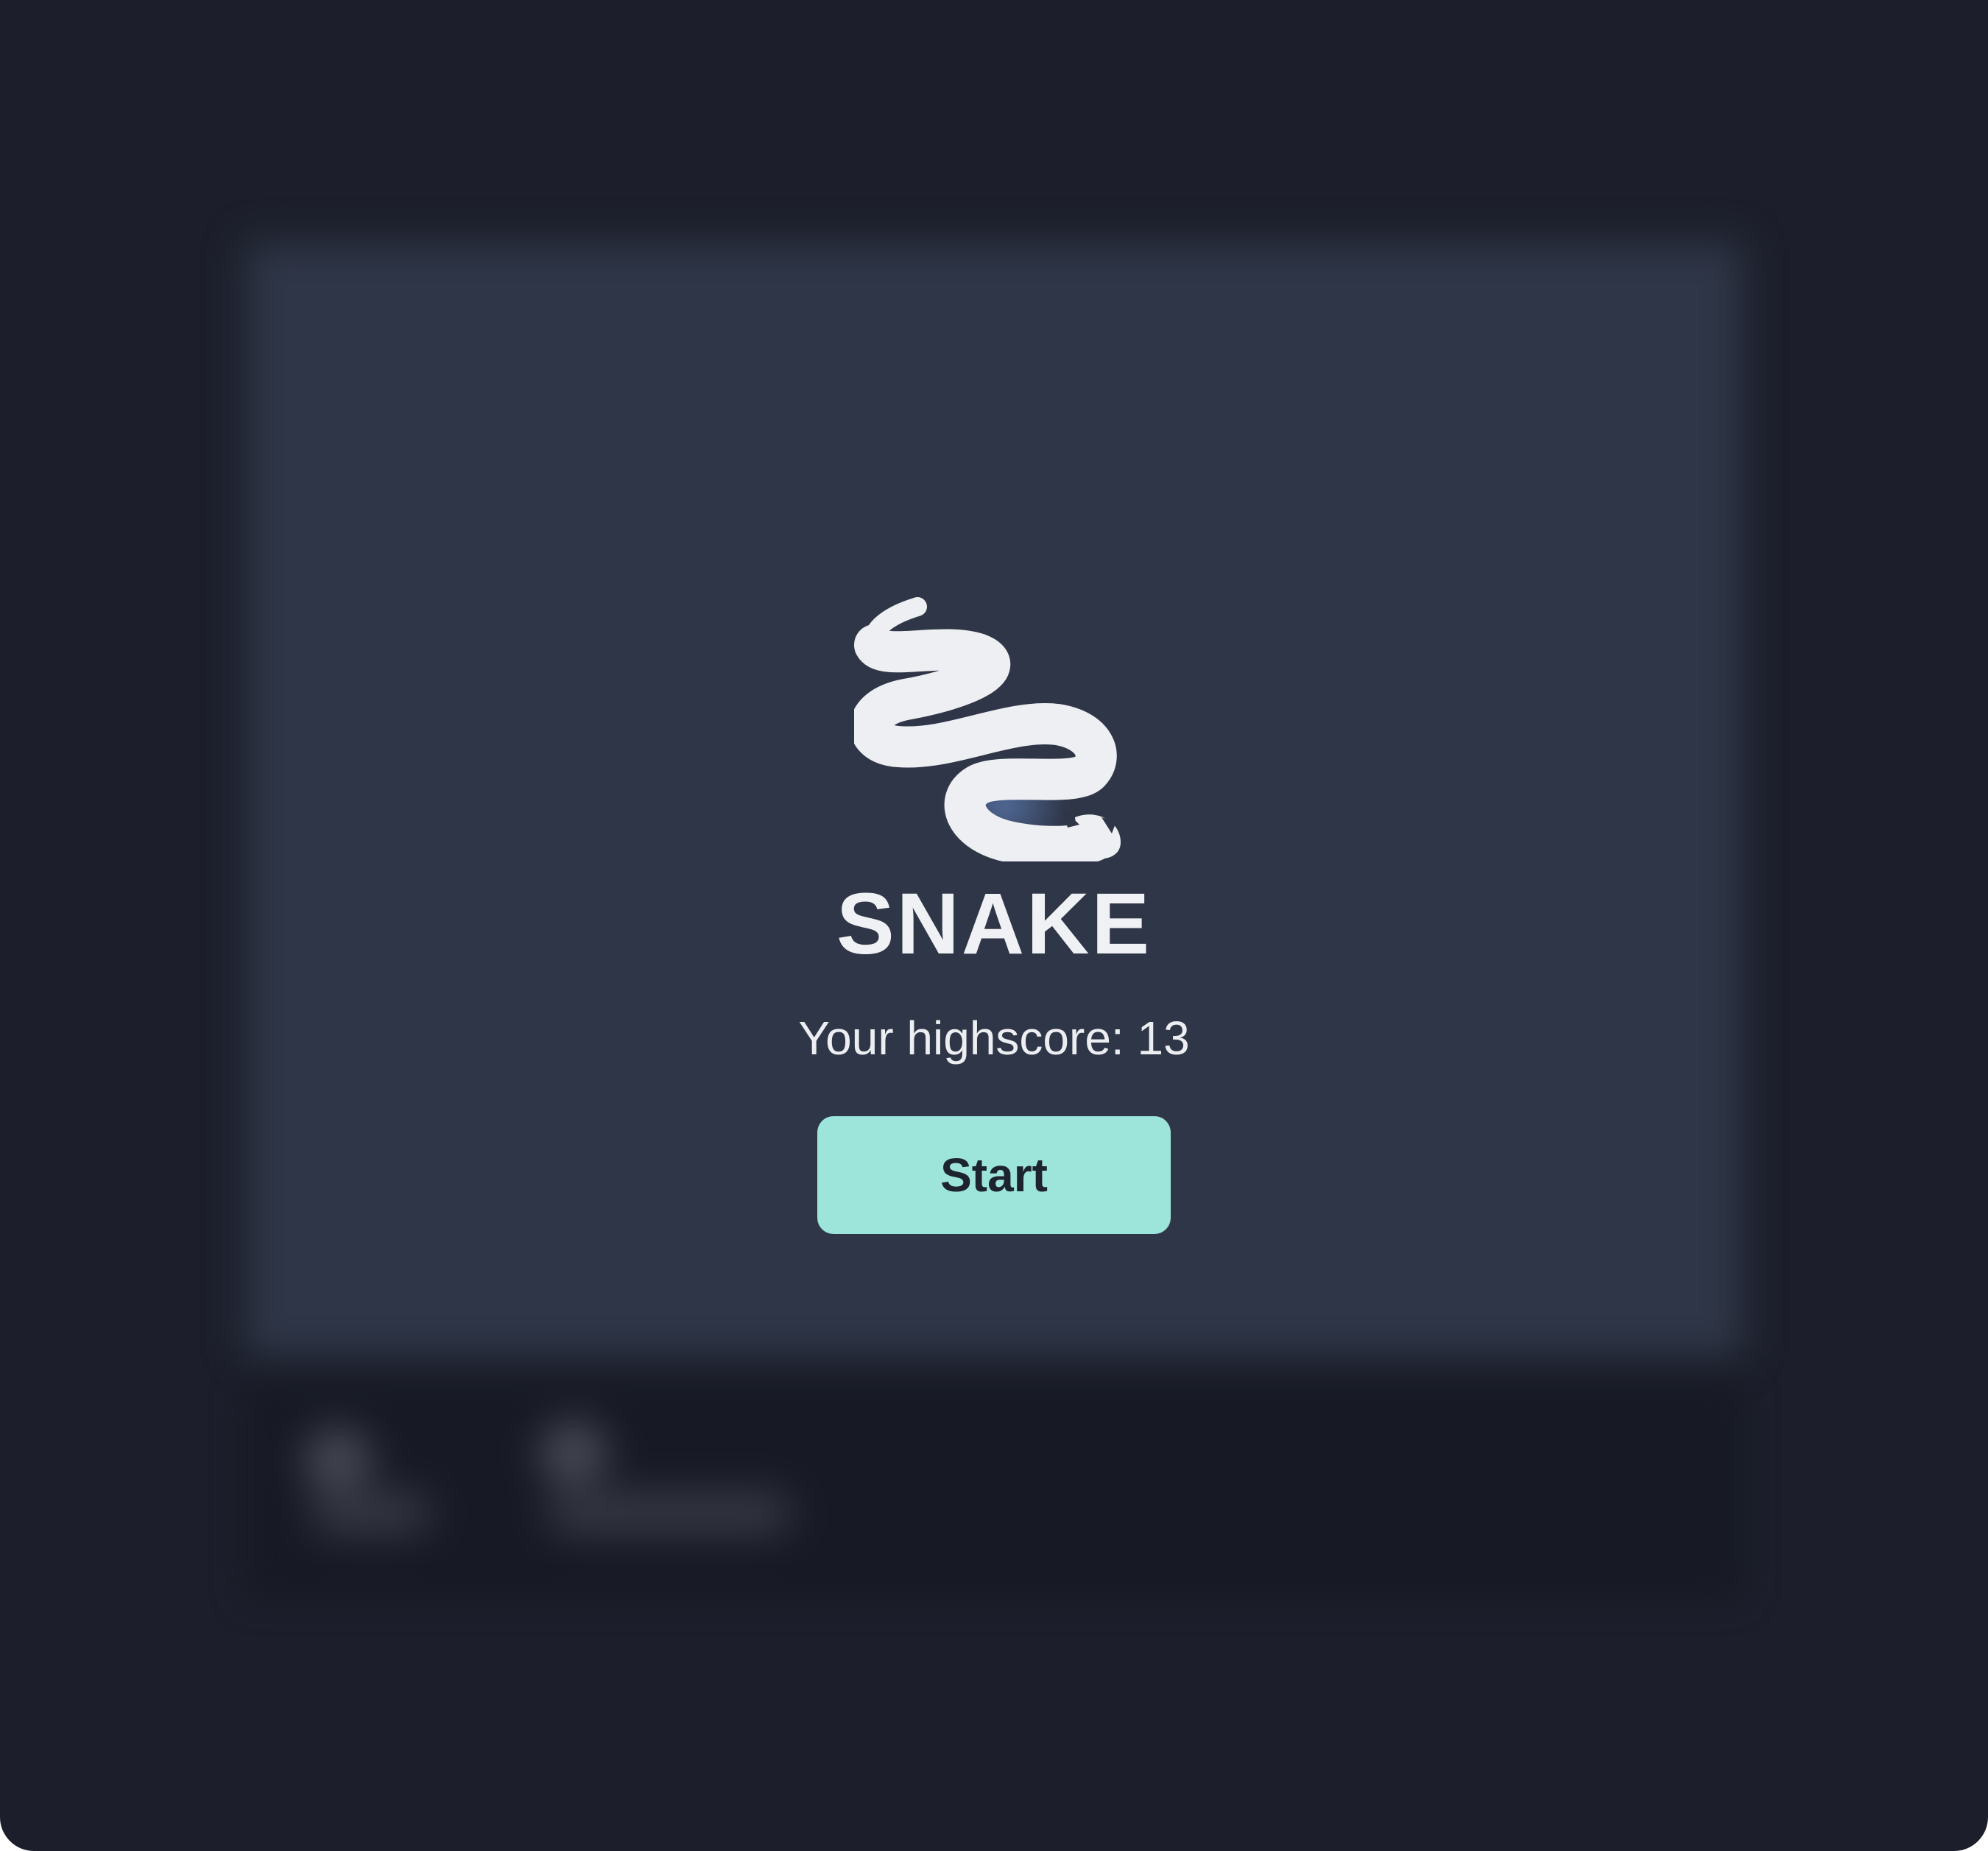  Describe the element at coordinates (994, 1175) in the screenshot. I see `start-button: Start` at that location.